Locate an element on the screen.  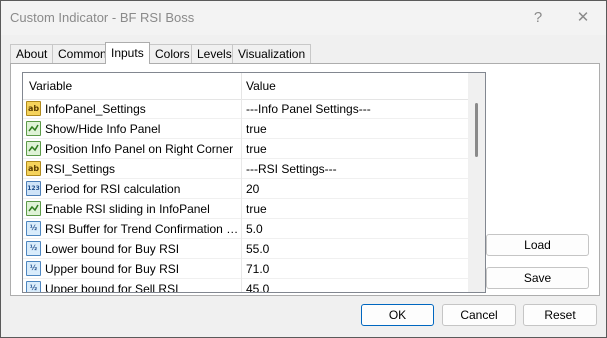
variable-name: Upper bound for Sell RSI is located at coordinates (112, 287).